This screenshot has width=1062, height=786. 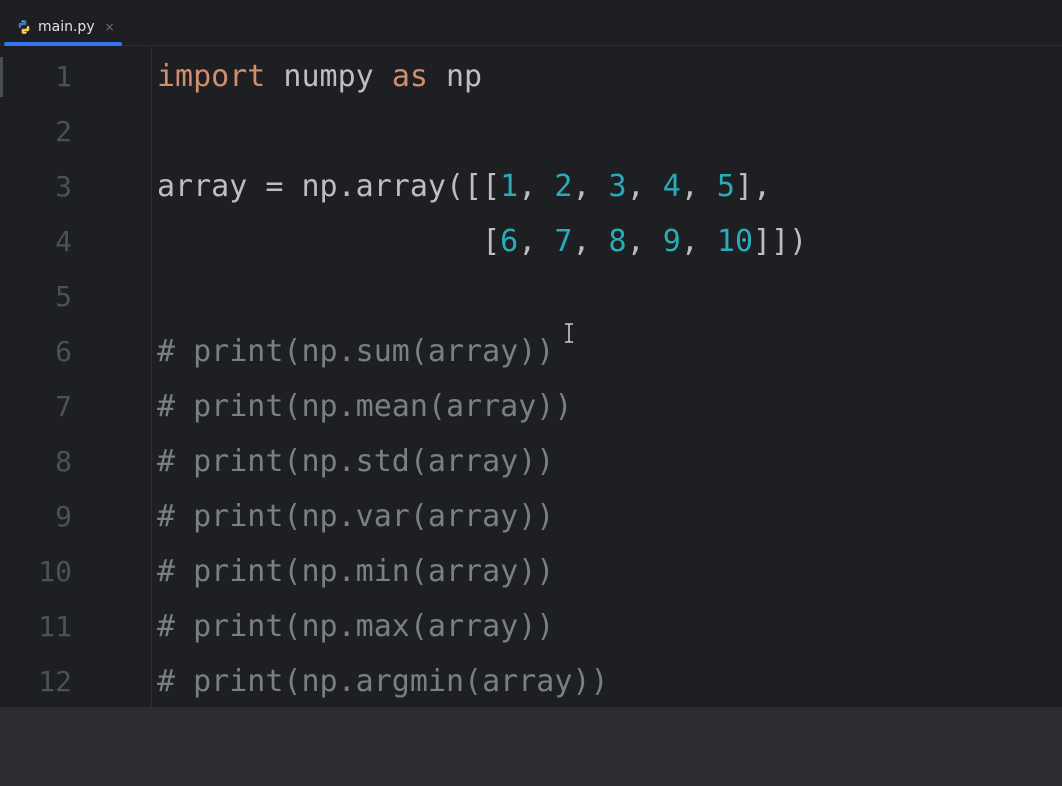 I want to click on line-number: 11, so click(x=55, y=626).